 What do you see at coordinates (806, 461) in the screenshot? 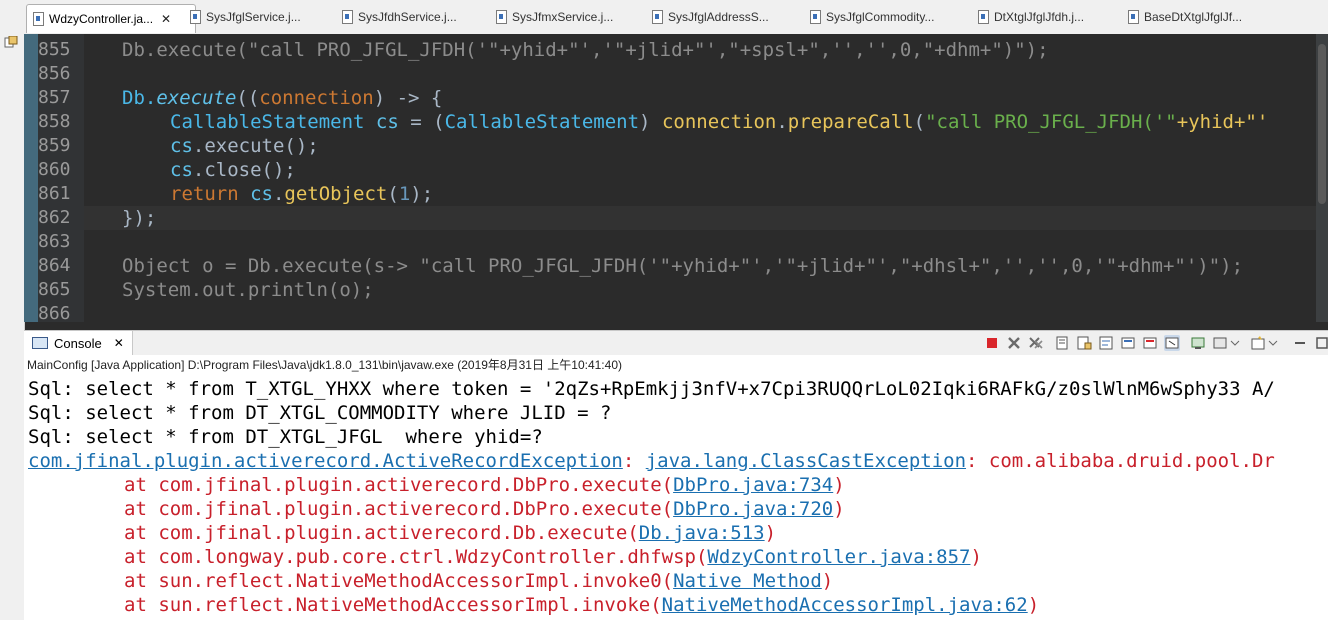
I see `exception-link: java.lang.ClassCastException` at bounding box center [806, 461].